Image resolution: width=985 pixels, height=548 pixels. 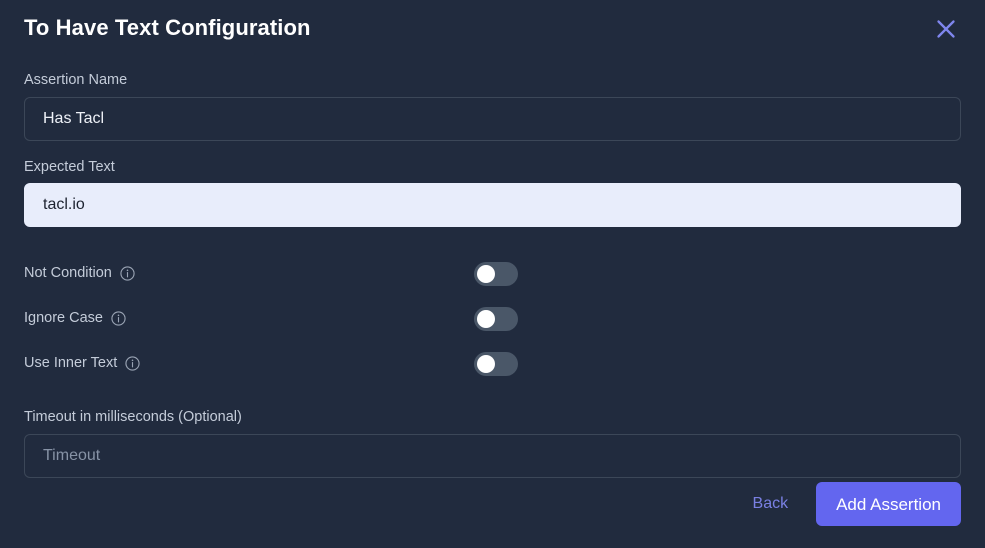 What do you see at coordinates (249, 363) in the screenshot?
I see `toggle-label-group-use-inner-text: Use Inner Text` at bounding box center [249, 363].